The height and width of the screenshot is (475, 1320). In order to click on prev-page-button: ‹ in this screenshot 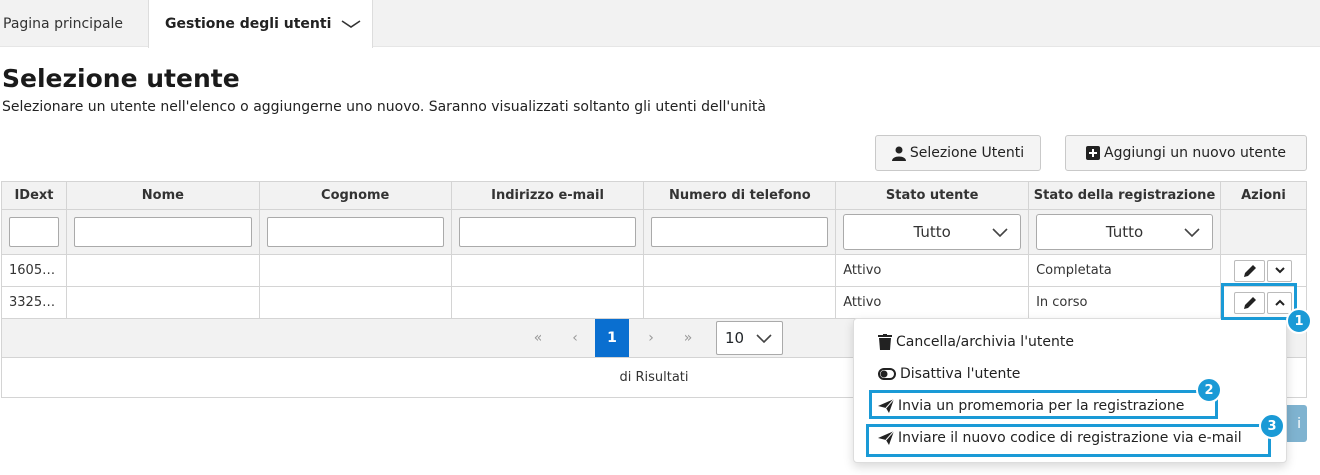, I will do `click(575, 338)`.